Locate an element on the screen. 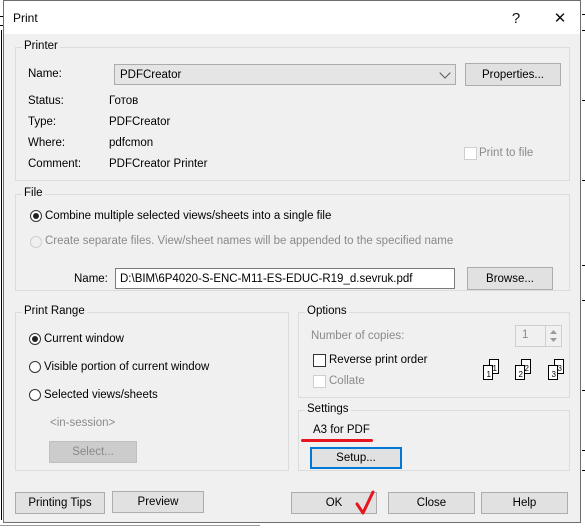 This screenshot has width=585, height=528. printing-tips-button: Printing Tips is located at coordinates (60, 503).